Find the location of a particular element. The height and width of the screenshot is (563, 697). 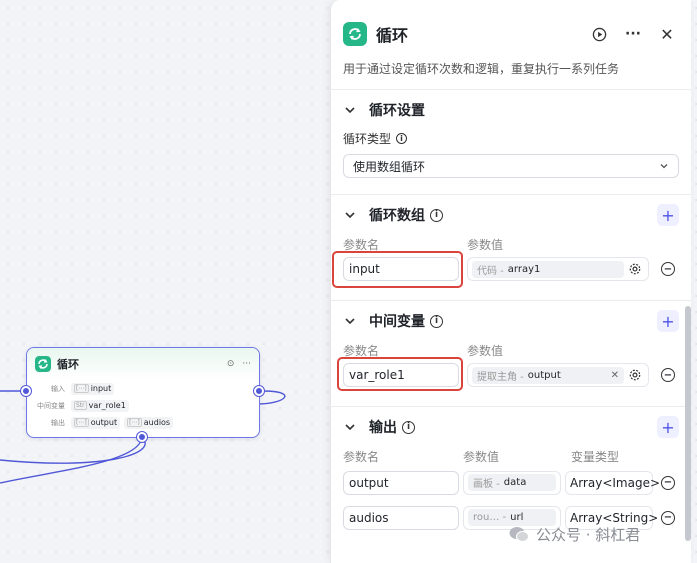

middle-vars-title: 中间变量 is located at coordinates (397, 322).